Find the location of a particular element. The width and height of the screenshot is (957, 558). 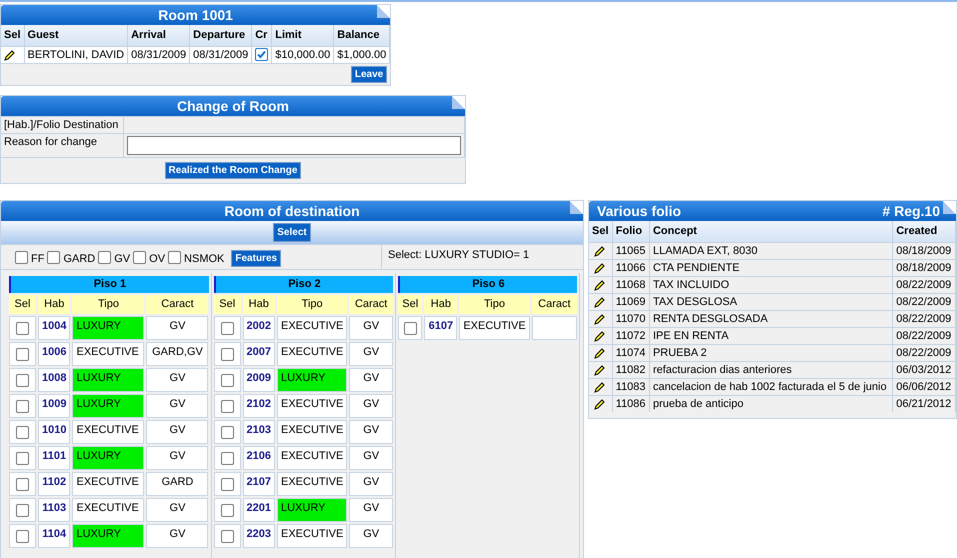

room-number: 2102 is located at coordinates (258, 406).